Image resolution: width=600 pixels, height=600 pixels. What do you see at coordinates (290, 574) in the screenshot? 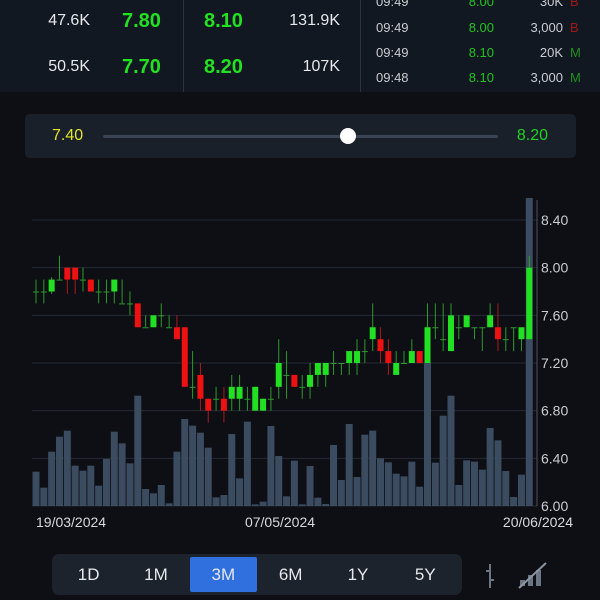
I see `period-6m: 6M` at bounding box center [290, 574].